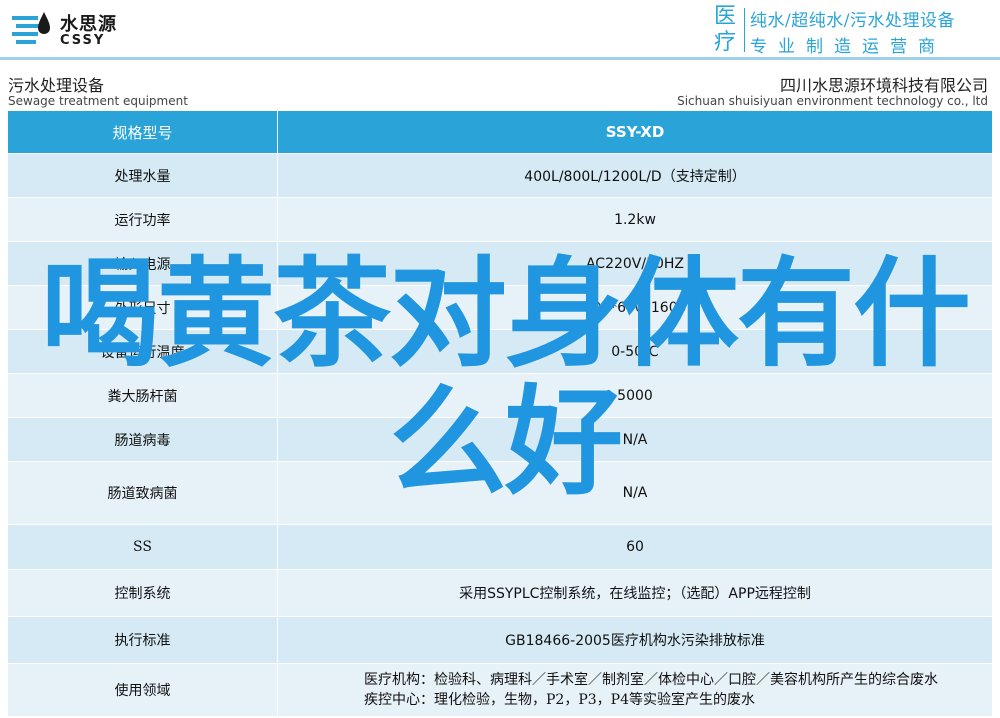 The width and height of the screenshot is (1000, 718). I want to click on spec-label: 执行标准, so click(142, 640).